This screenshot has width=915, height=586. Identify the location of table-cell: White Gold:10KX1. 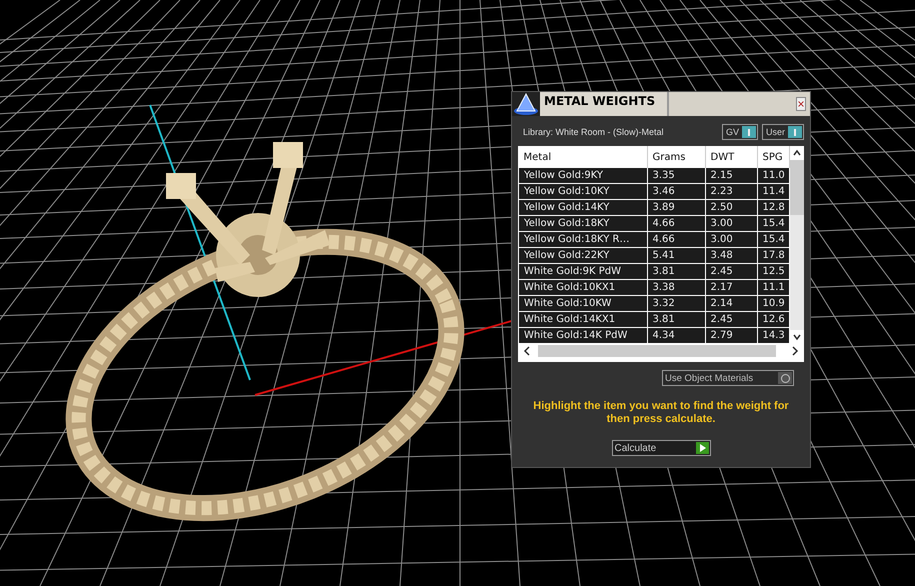
(582, 288).